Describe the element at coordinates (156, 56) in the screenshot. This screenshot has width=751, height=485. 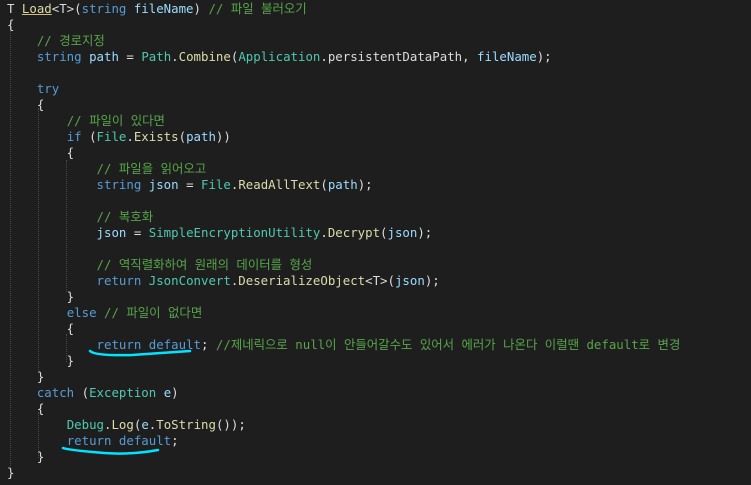
I see `code-token: Path` at that location.